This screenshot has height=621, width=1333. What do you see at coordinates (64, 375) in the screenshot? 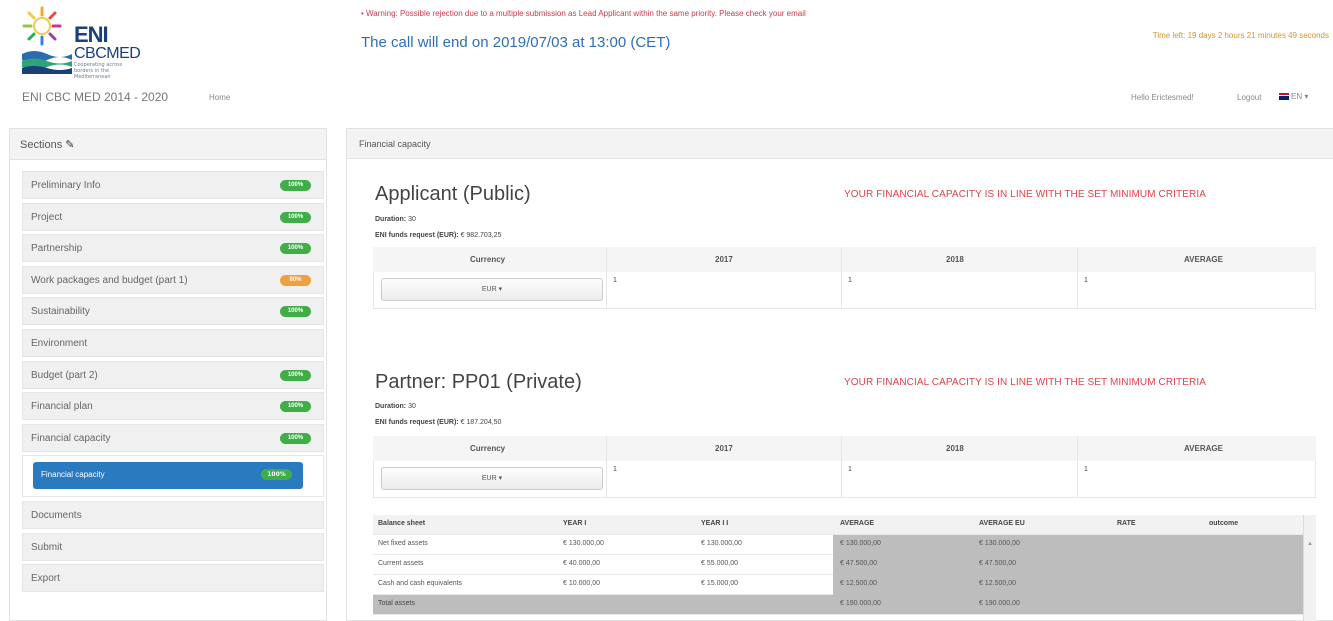
I see `section-label: Budget (part 2)` at bounding box center [64, 375].